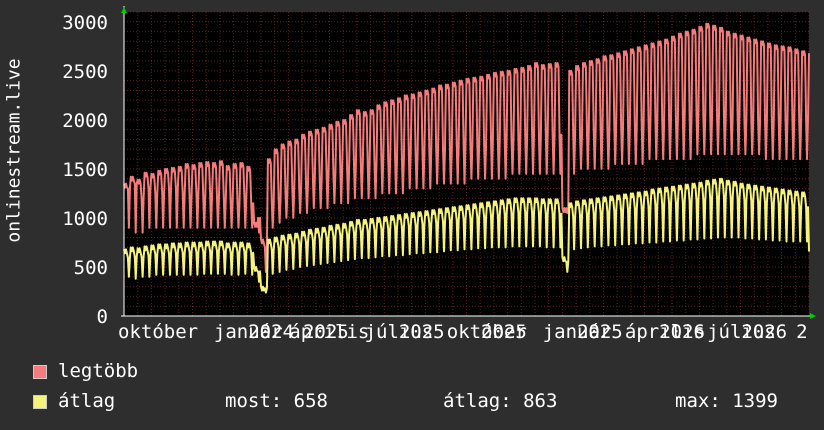  I want to click on legend-label-atlag: átlag, so click(87, 401).